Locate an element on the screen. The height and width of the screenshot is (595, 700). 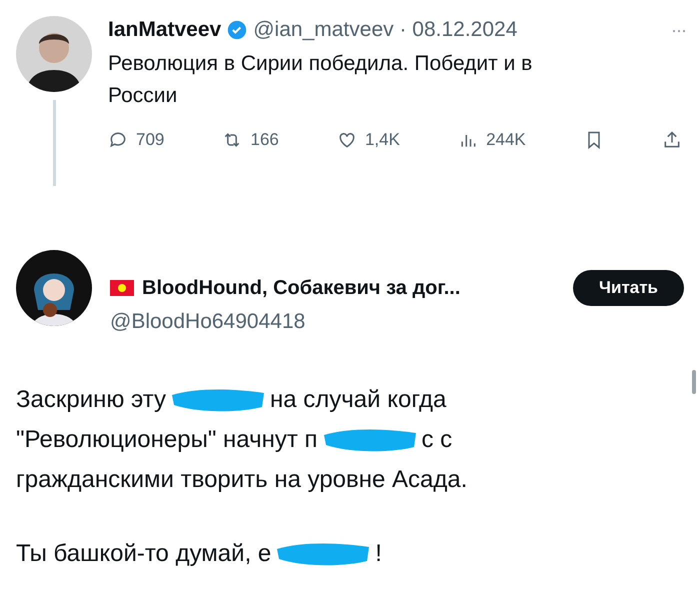
post-text: Революция в Сирии победила. Победит и в России is located at coordinates (321, 80).